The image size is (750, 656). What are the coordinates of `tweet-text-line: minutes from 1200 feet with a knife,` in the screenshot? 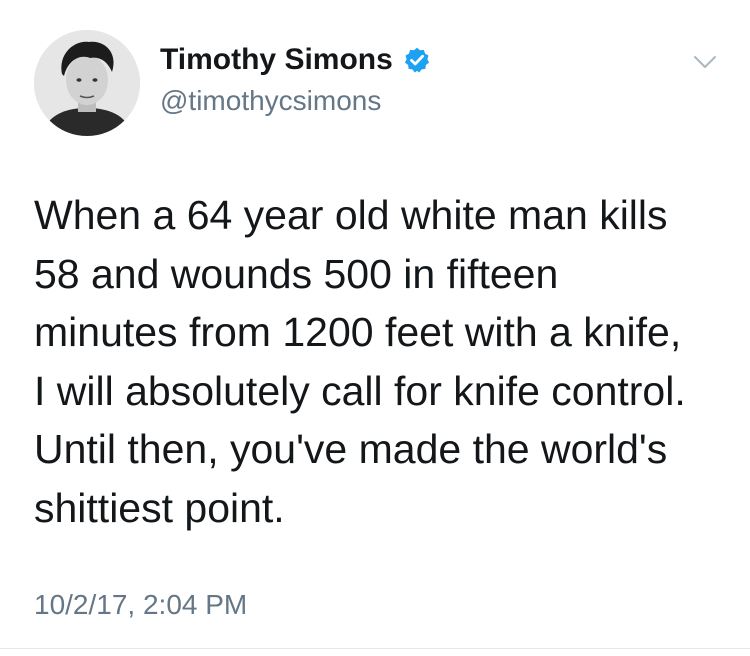 It's located at (358, 332).